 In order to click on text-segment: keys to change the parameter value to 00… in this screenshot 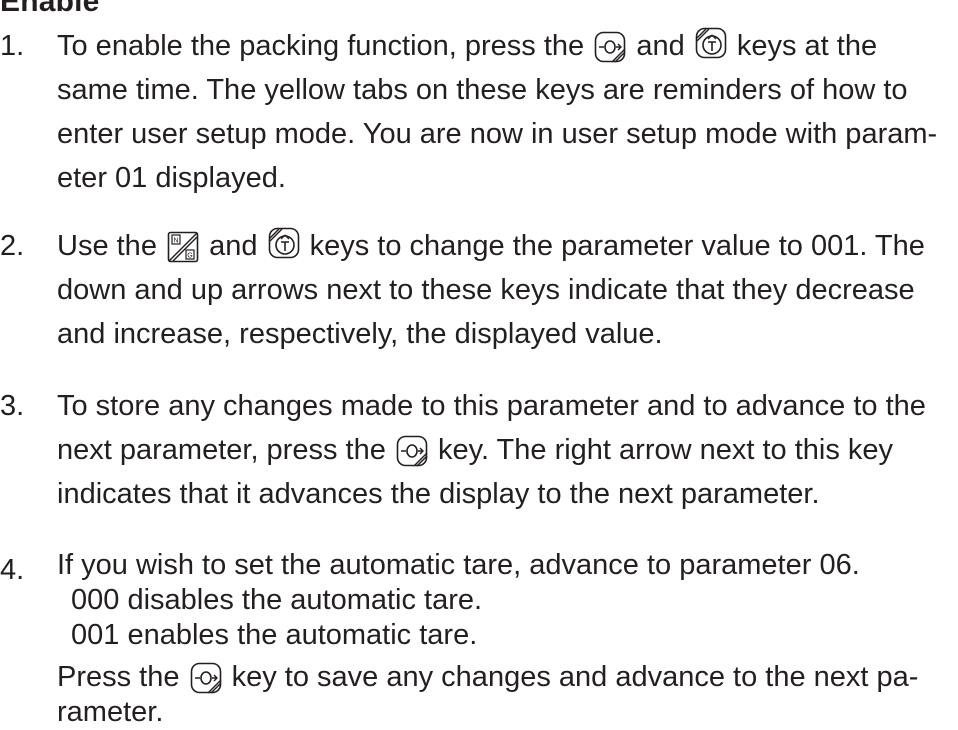, I will do `click(617, 246)`.